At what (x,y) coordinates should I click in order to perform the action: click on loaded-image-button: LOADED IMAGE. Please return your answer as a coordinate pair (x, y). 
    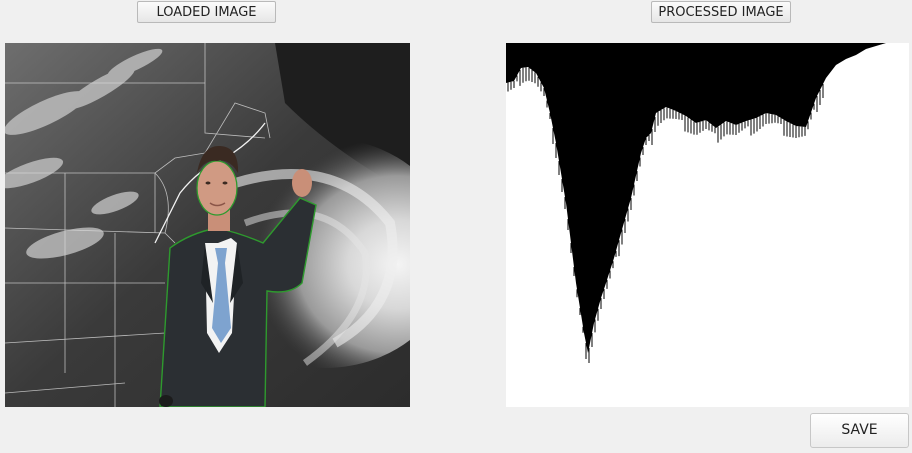
    Looking at the image, I should click on (206, 12).